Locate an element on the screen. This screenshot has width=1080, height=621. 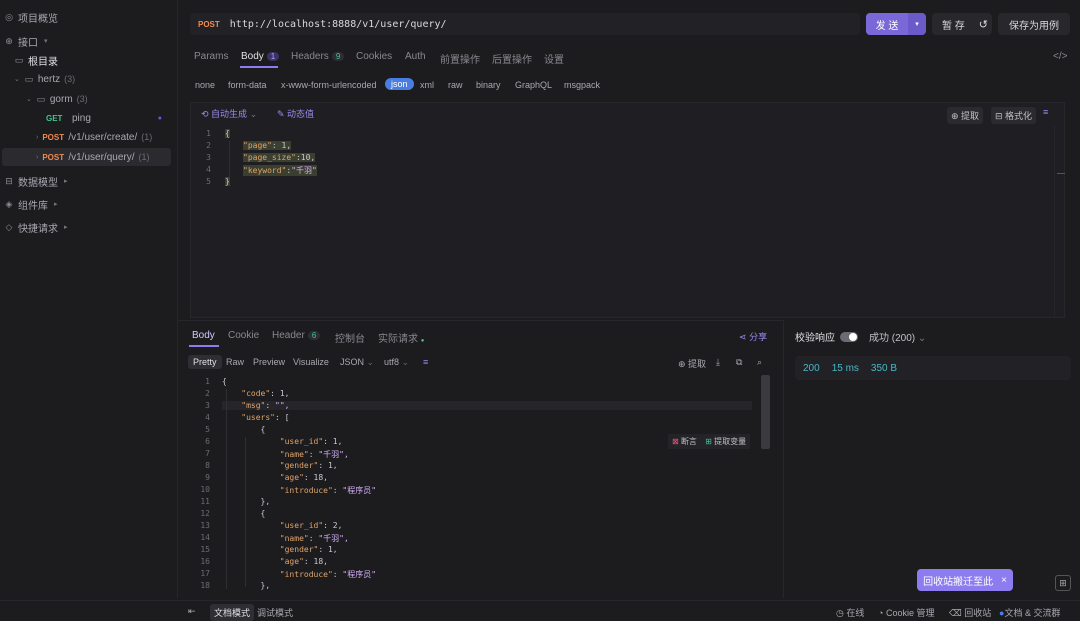
save-temp-button: 暂 存 ↺ is located at coordinates (962, 24).